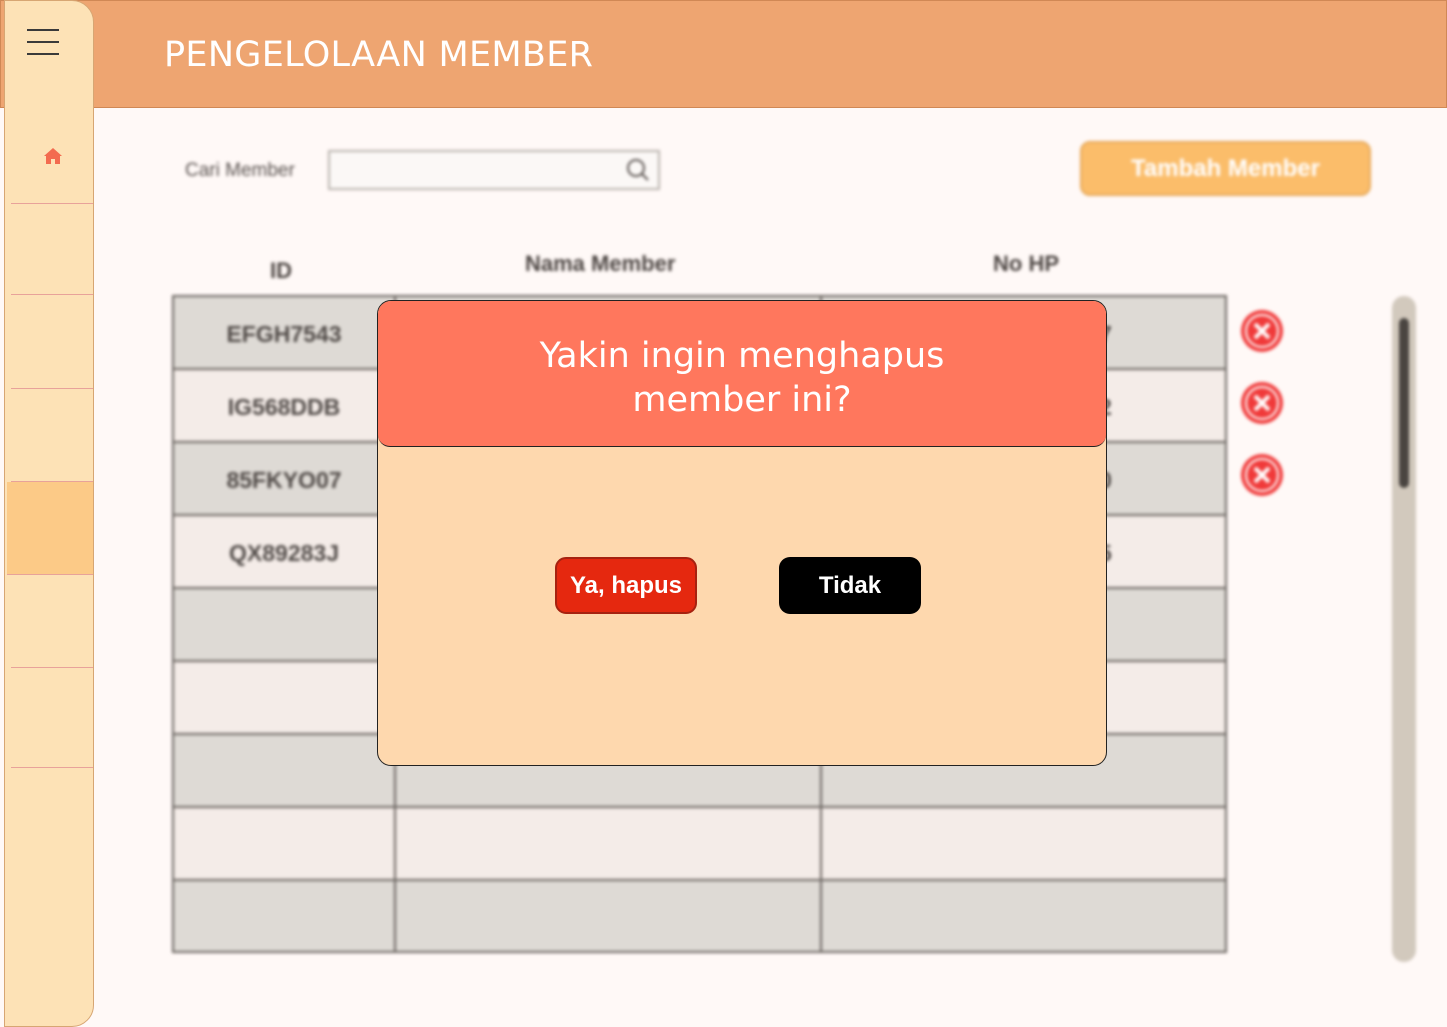 The image size is (1447, 1027). Describe the element at coordinates (626, 585) in the screenshot. I see `confirm-delete-button: Ya, hapus` at that location.